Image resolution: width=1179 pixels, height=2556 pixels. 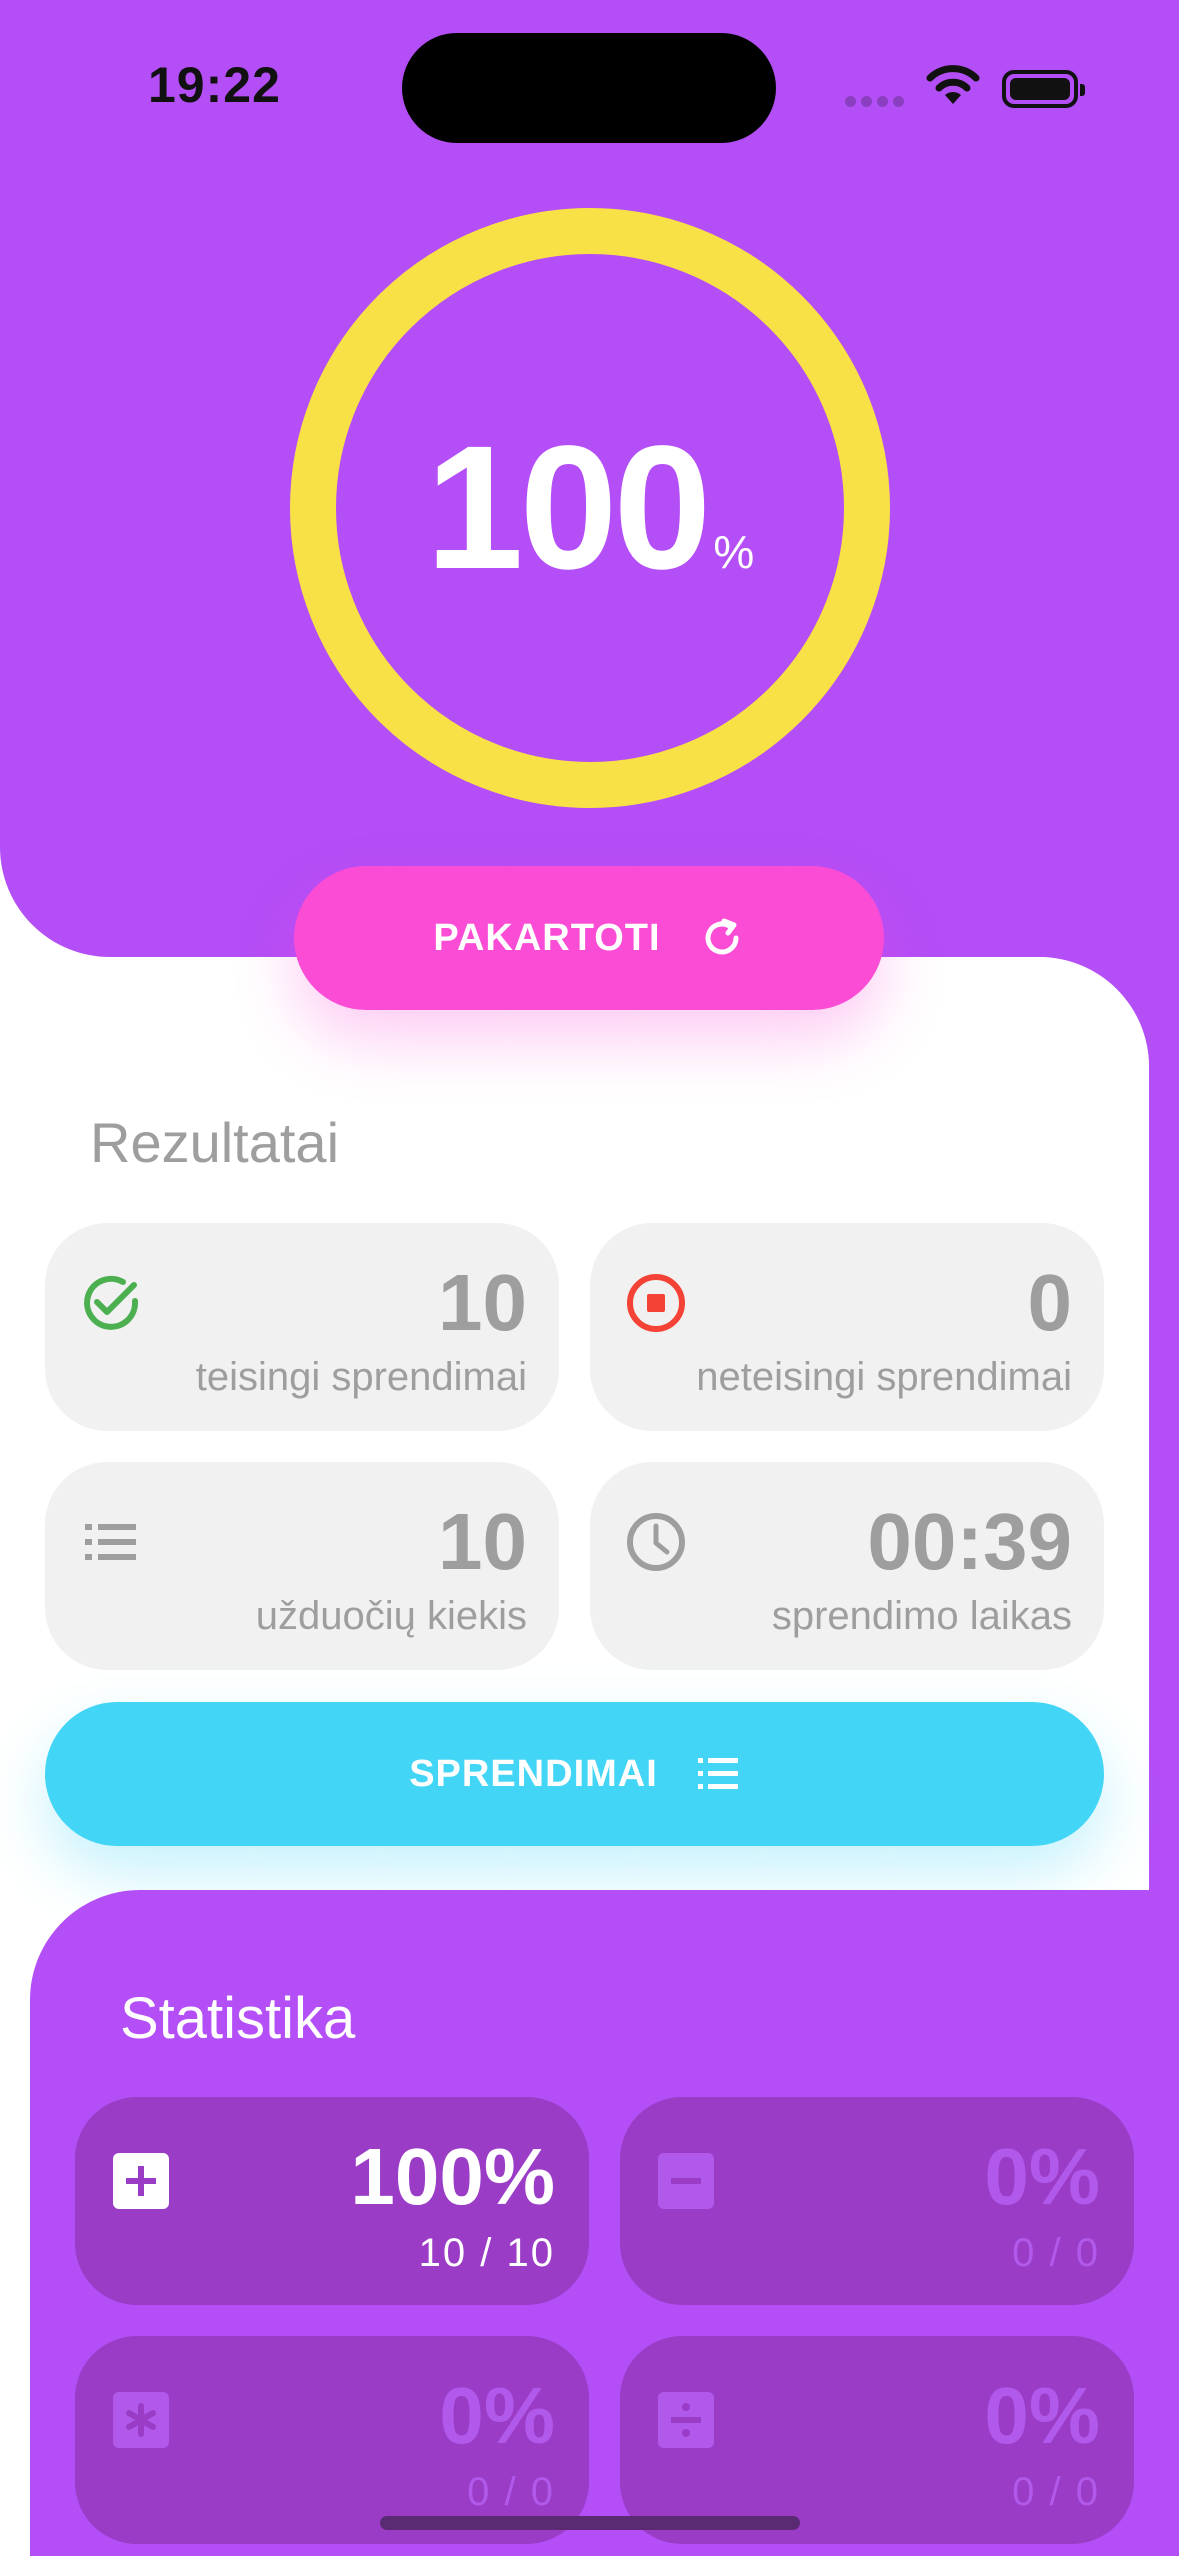 What do you see at coordinates (361, 1377) in the screenshot?
I see `correct-label: teisingi sprendimai` at bounding box center [361, 1377].